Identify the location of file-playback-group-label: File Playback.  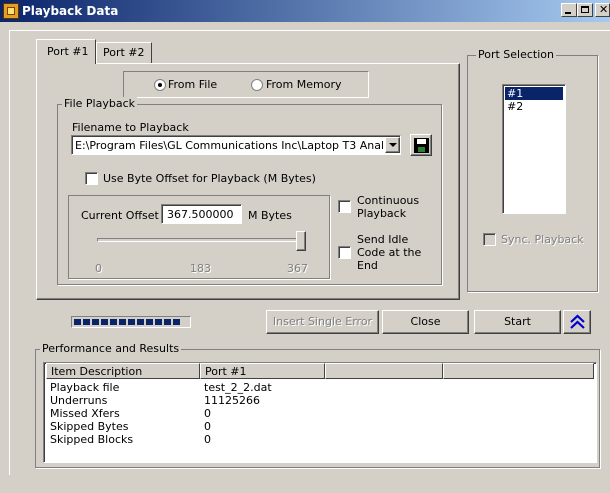
(99, 103).